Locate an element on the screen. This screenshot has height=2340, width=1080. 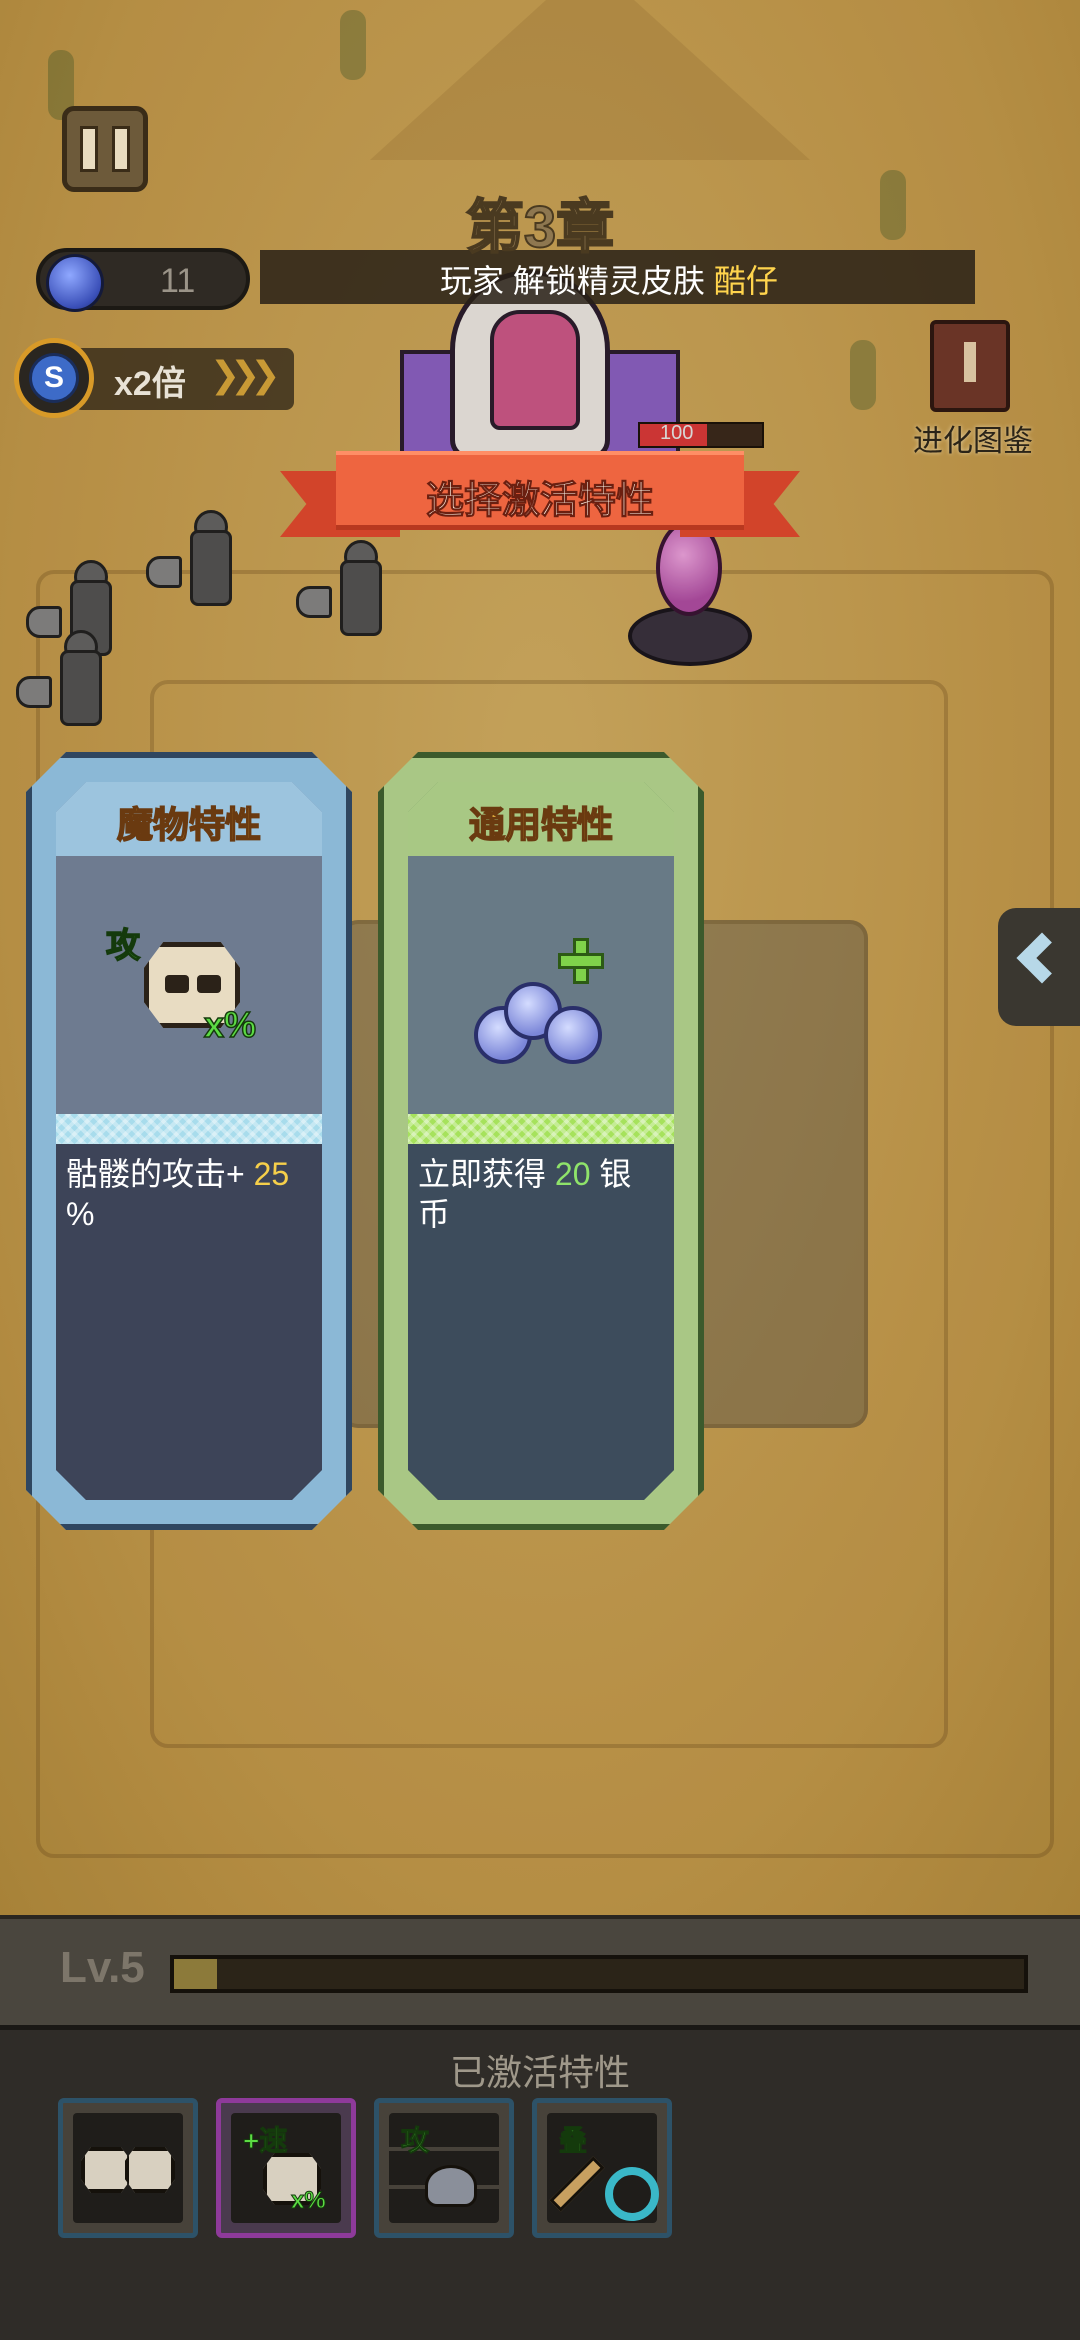
dialog-title-ribbon: 选择激活特性 is located at coordinates (540, 497).